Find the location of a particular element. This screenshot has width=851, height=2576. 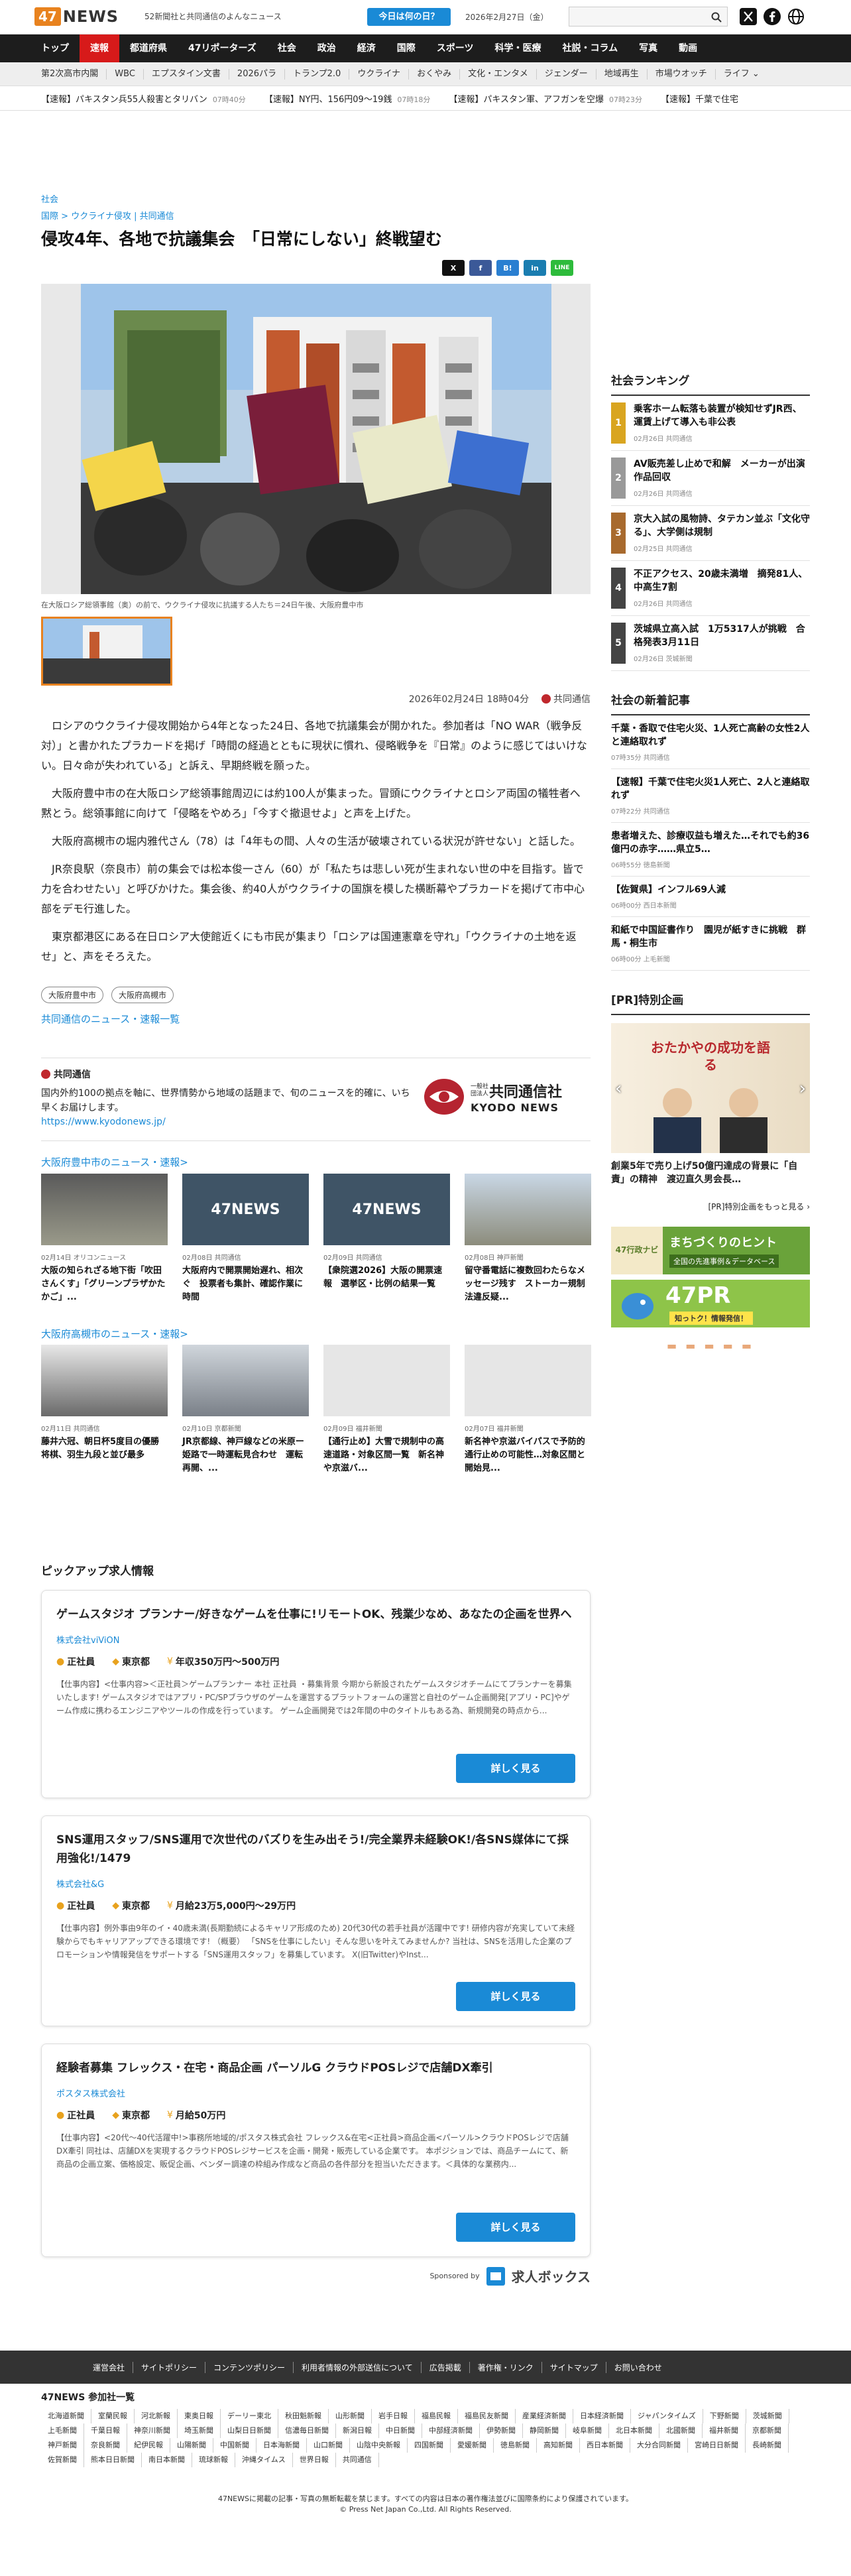

nav-photo: 写真 is located at coordinates (648, 48).